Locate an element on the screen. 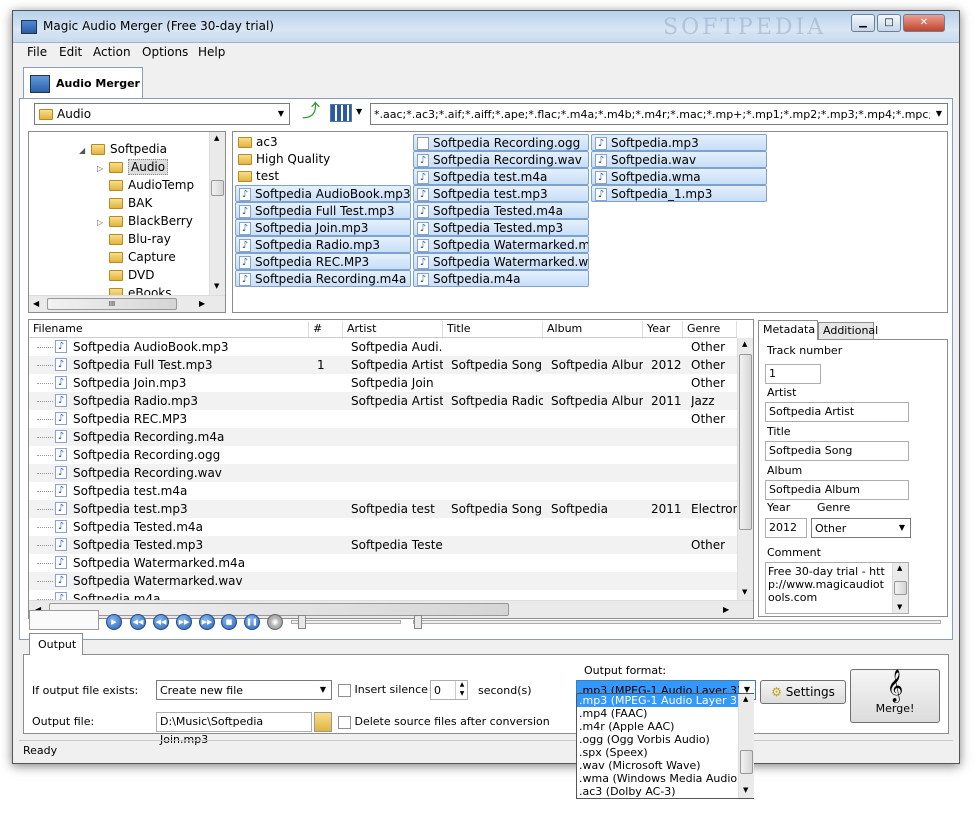 Image resolution: width=980 pixels, height=818 pixels. table-vscrollbar: ▲ ▼ is located at coordinates (745, 469).